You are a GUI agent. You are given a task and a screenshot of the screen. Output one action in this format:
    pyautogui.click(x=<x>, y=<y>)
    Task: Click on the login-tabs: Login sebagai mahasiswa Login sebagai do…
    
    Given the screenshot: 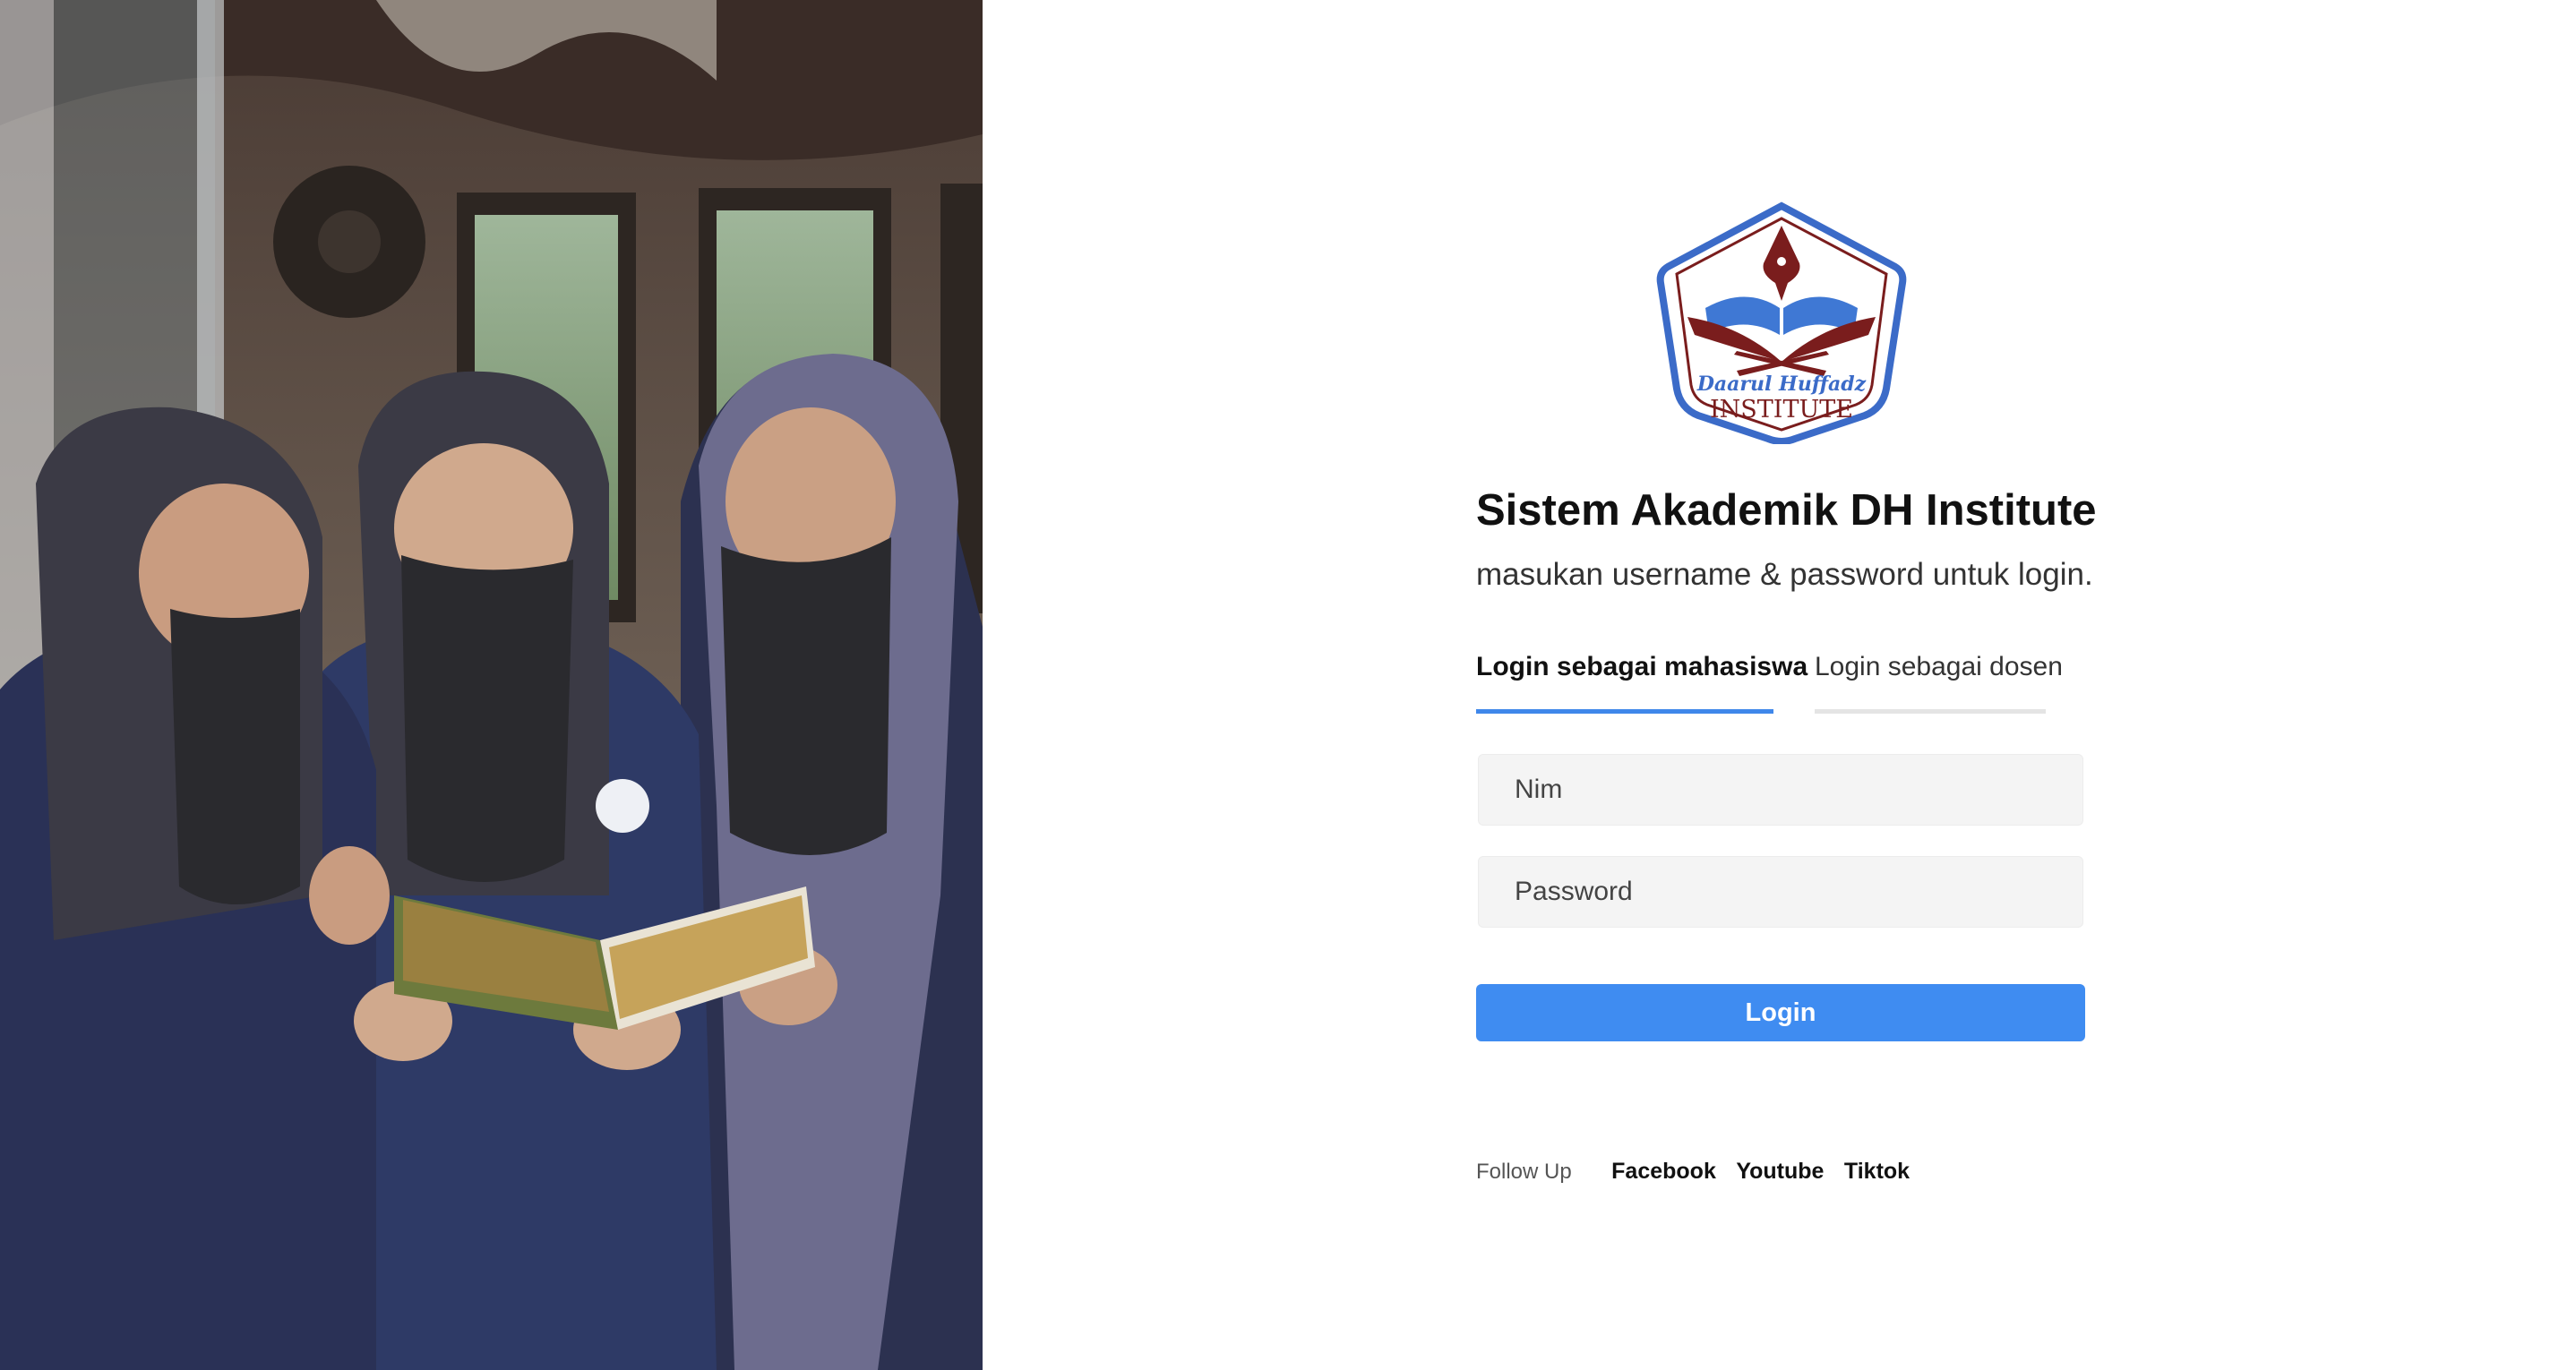 What is the action you would take?
    pyautogui.click(x=1782, y=684)
    